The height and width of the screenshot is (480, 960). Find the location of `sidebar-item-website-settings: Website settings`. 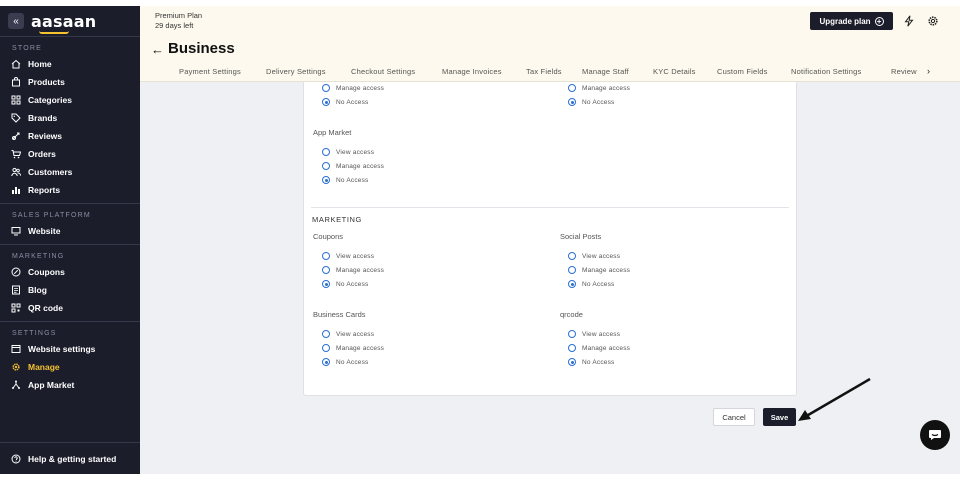

sidebar-item-website-settings: Website settings is located at coordinates (70, 349).